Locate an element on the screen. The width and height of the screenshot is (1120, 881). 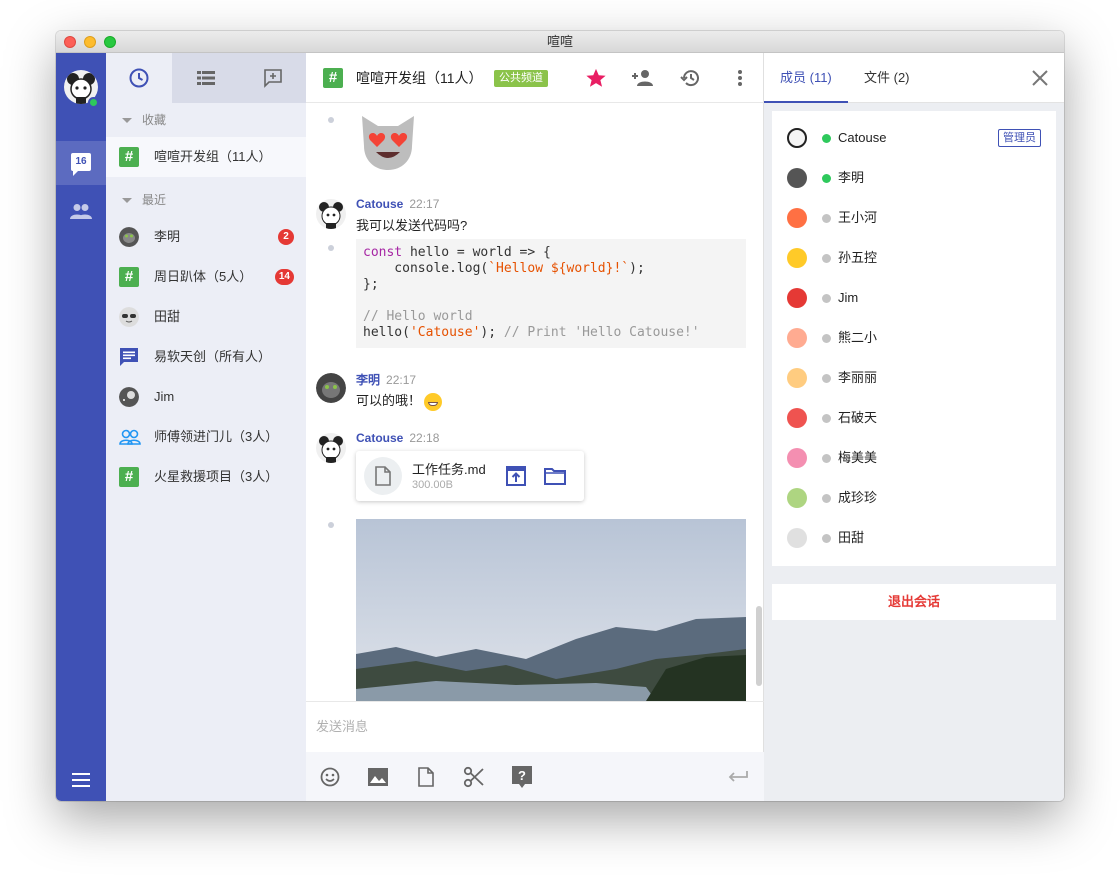
code-token: hello( is located at coordinates (386, 332).